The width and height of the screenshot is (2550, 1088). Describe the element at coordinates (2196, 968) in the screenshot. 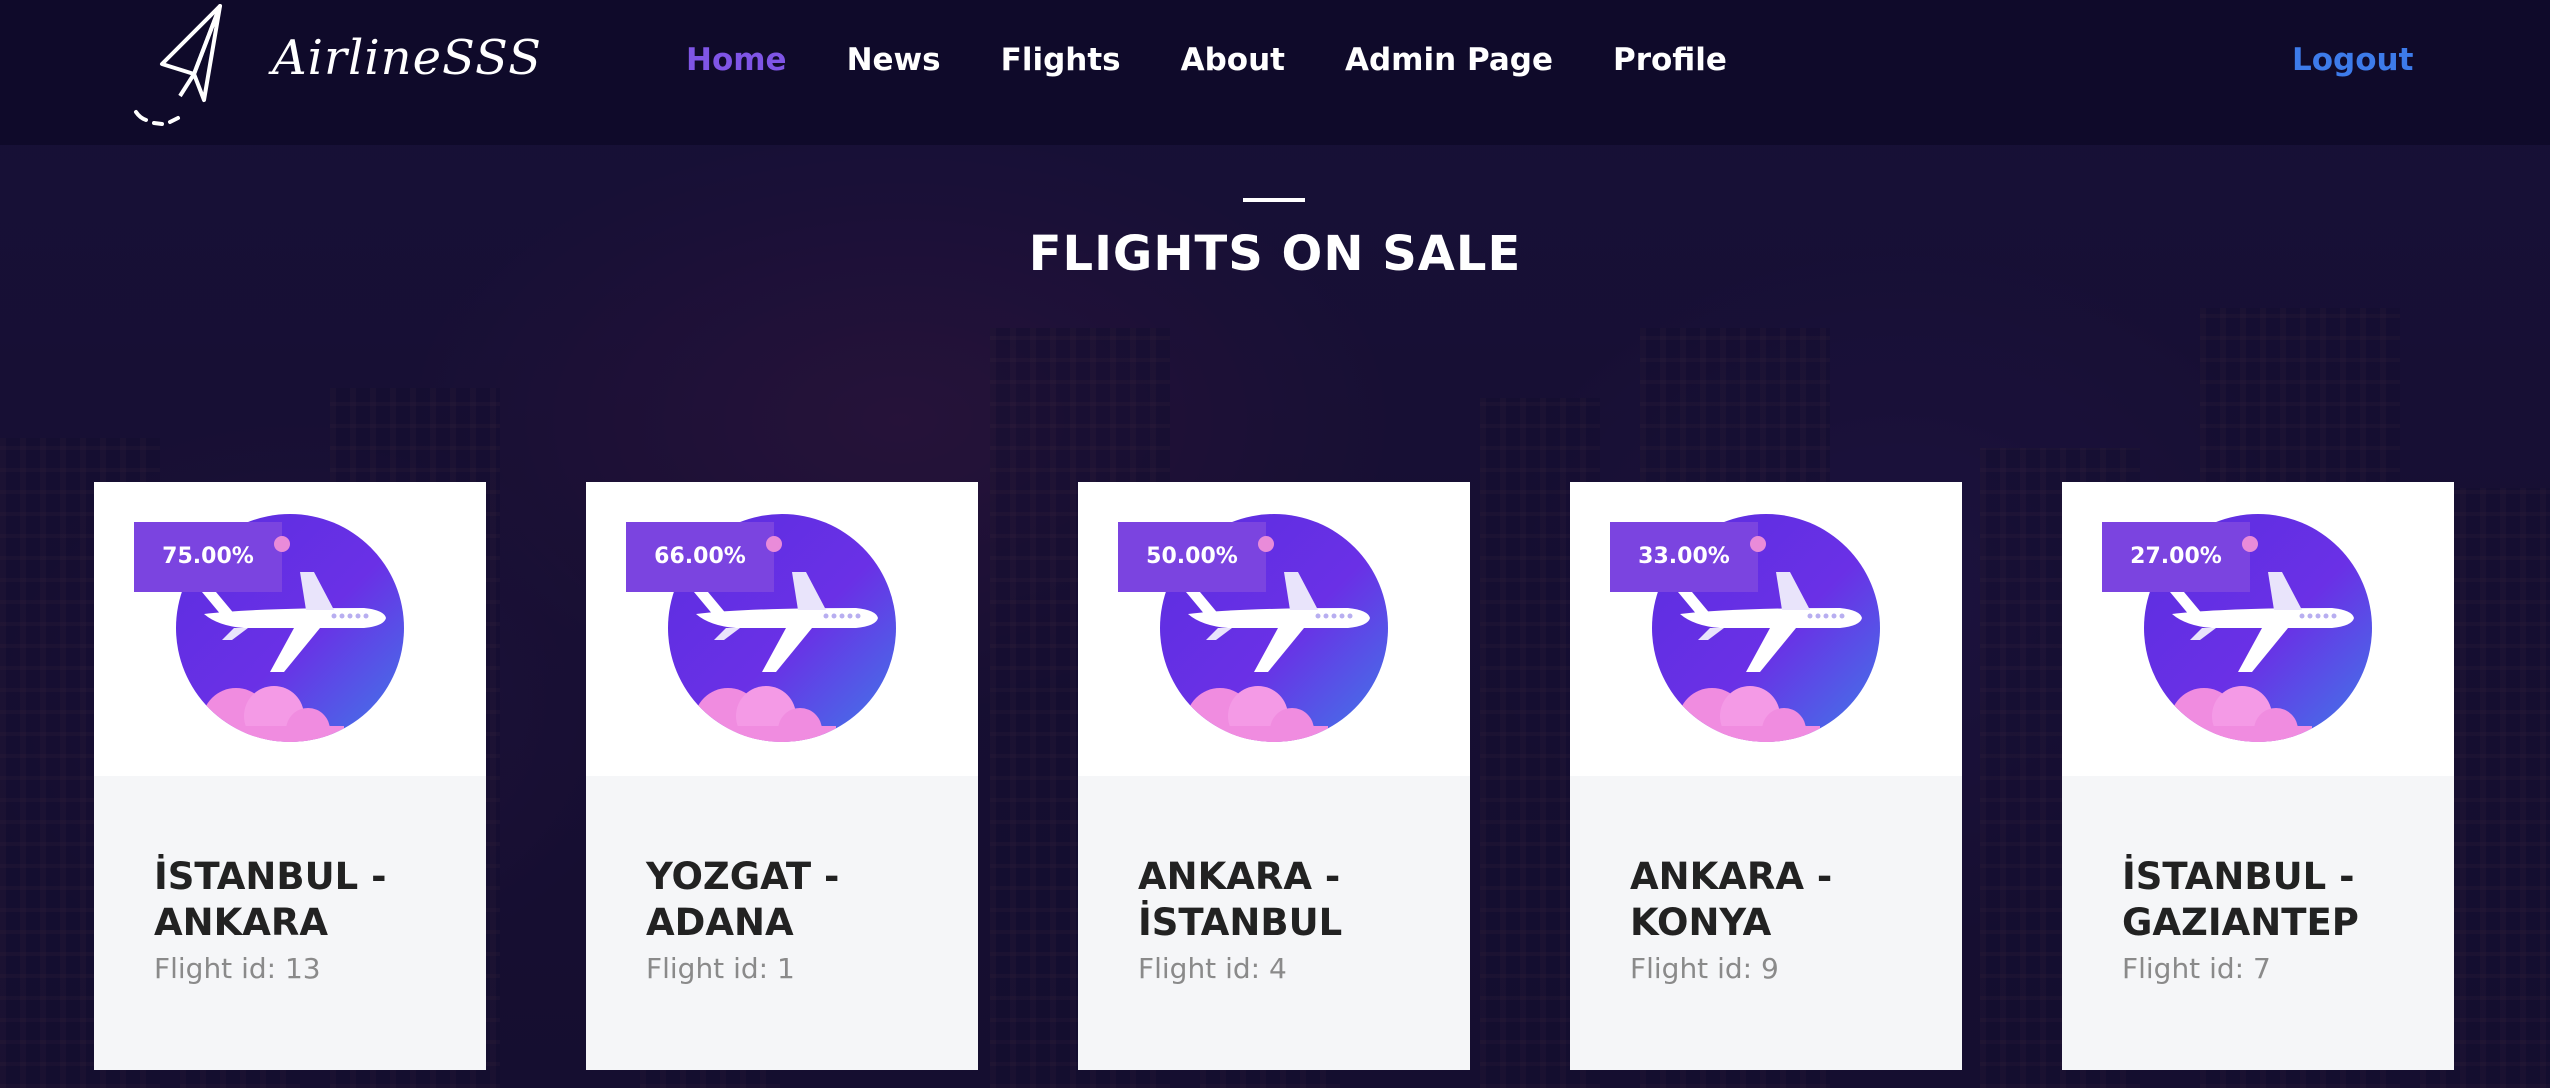

I see `flight-id: Flight id: 7` at that location.